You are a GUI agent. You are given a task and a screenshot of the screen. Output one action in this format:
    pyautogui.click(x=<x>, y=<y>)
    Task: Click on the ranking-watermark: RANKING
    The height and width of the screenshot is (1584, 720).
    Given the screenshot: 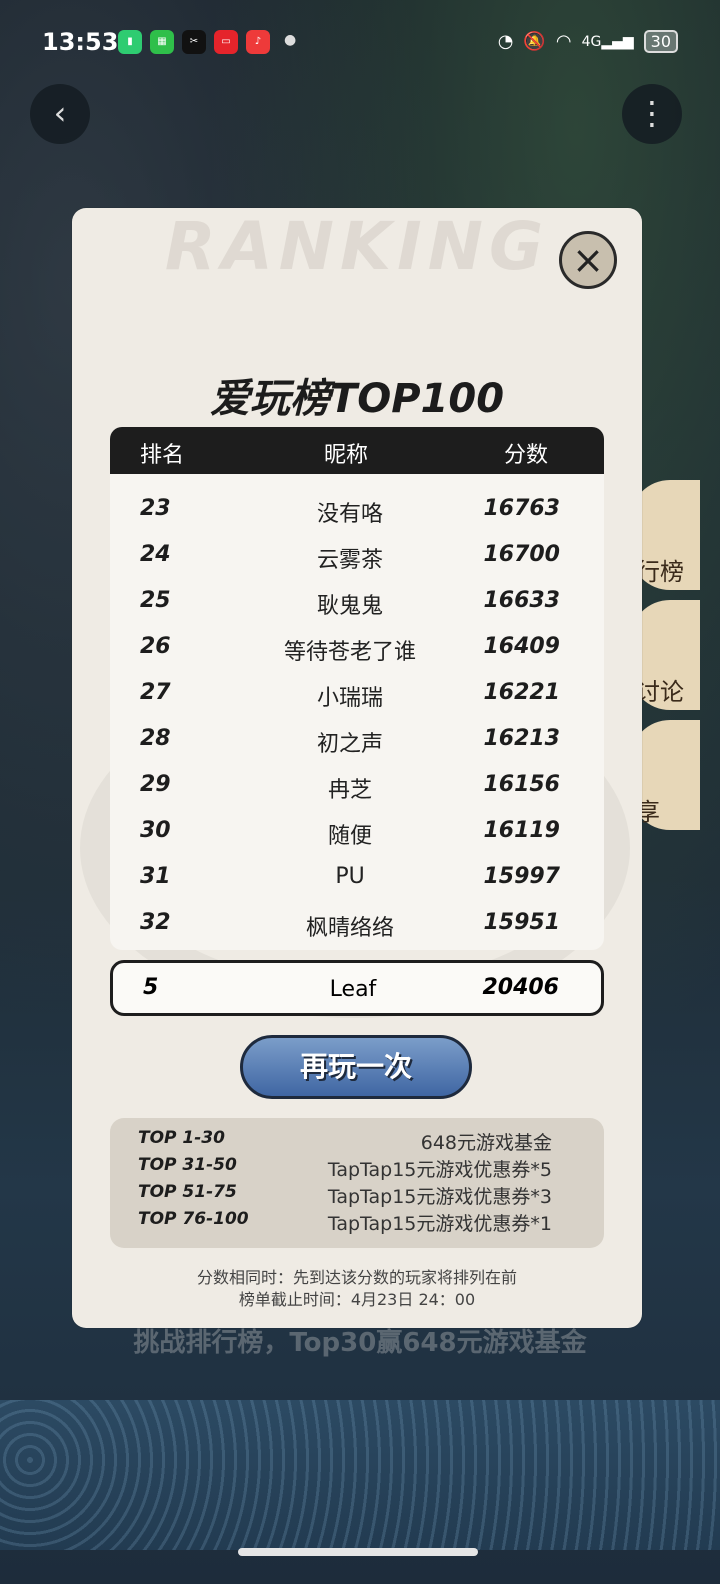 What is the action you would take?
    pyautogui.click(x=357, y=246)
    